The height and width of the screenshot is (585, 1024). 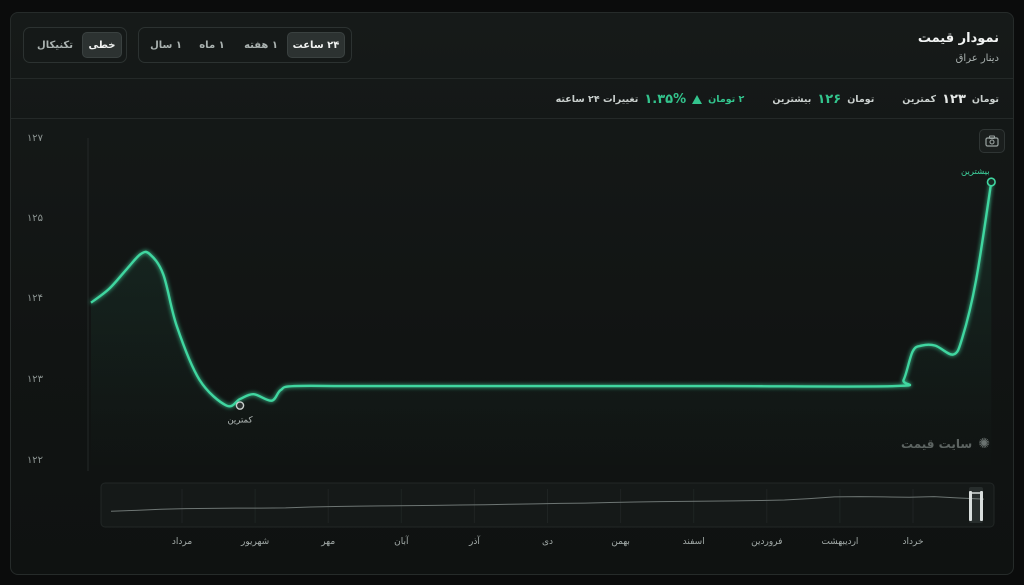 What do you see at coordinates (984, 444) in the screenshot?
I see `logo-icon: ✺` at bounding box center [984, 444].